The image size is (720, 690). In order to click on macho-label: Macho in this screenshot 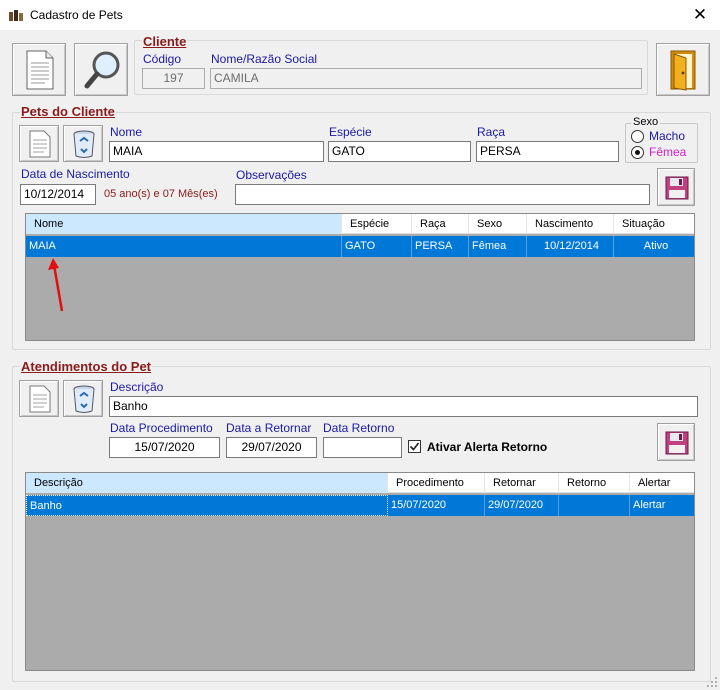, I will do `click(667, 136)`.